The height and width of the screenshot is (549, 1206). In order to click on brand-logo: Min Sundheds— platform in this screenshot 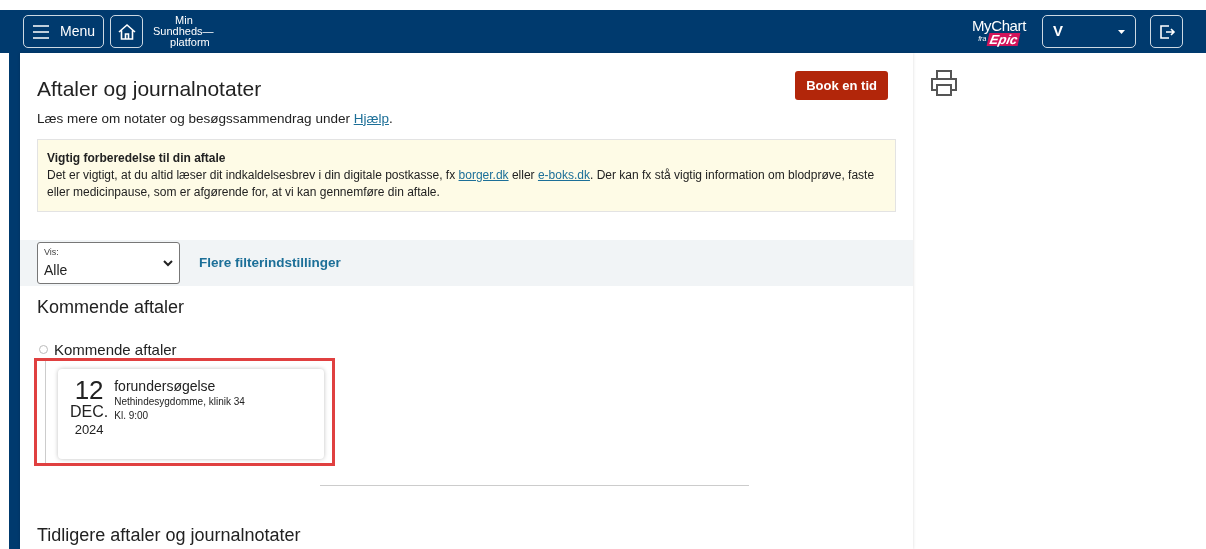, I will do `click(183, 31)`.